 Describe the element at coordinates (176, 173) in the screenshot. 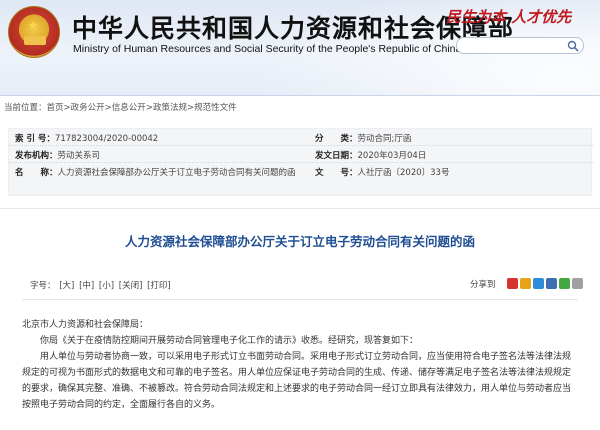

I see `meta-value: 人力资源社会保障部办公厅关于订立电子劳动合同有关问题的函` at that location.